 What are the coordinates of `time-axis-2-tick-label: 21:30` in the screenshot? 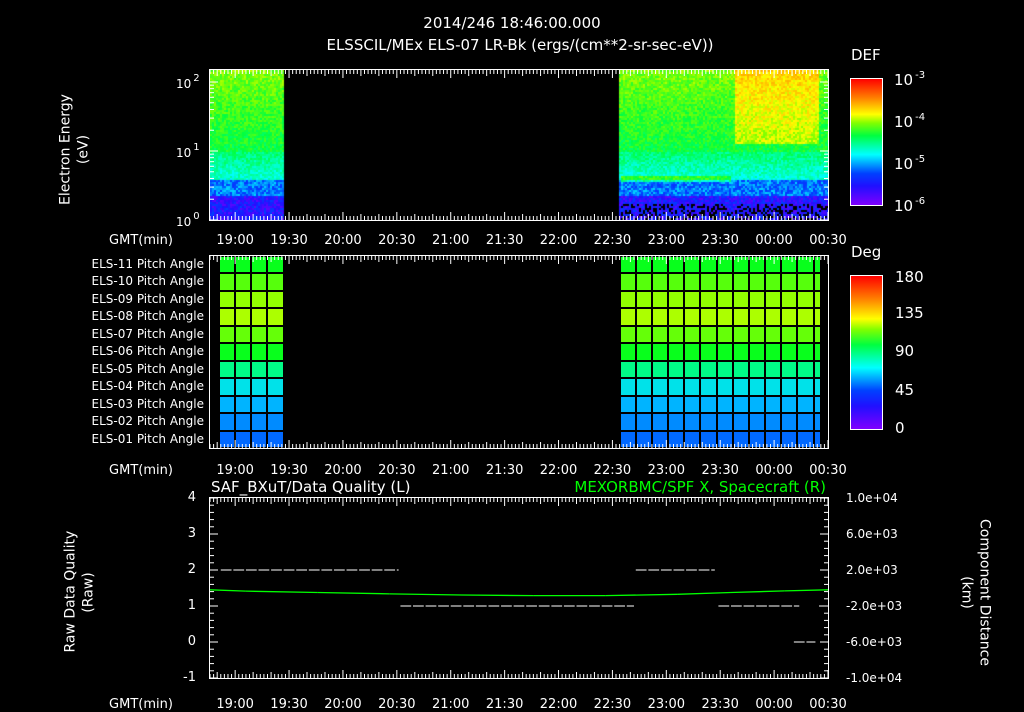 It's located at (504, 470).